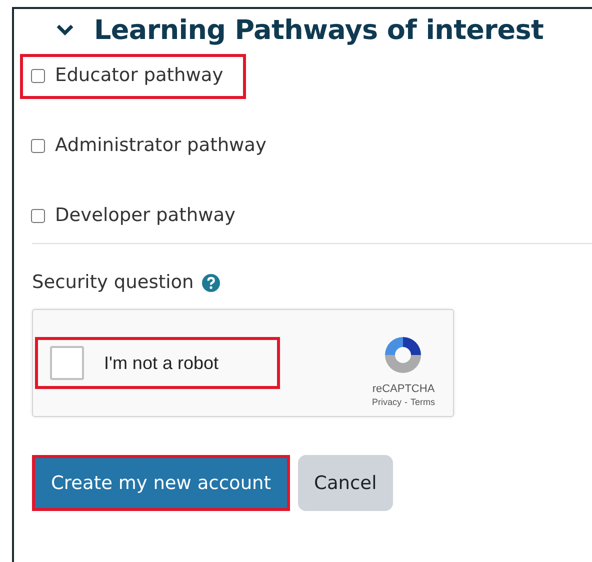 This screenshot has height=562, width=592. What do you see at coordinates (387, 402) in the screenshot?
I see `privacy-link: Privacy` at bounding box center [387, 402].